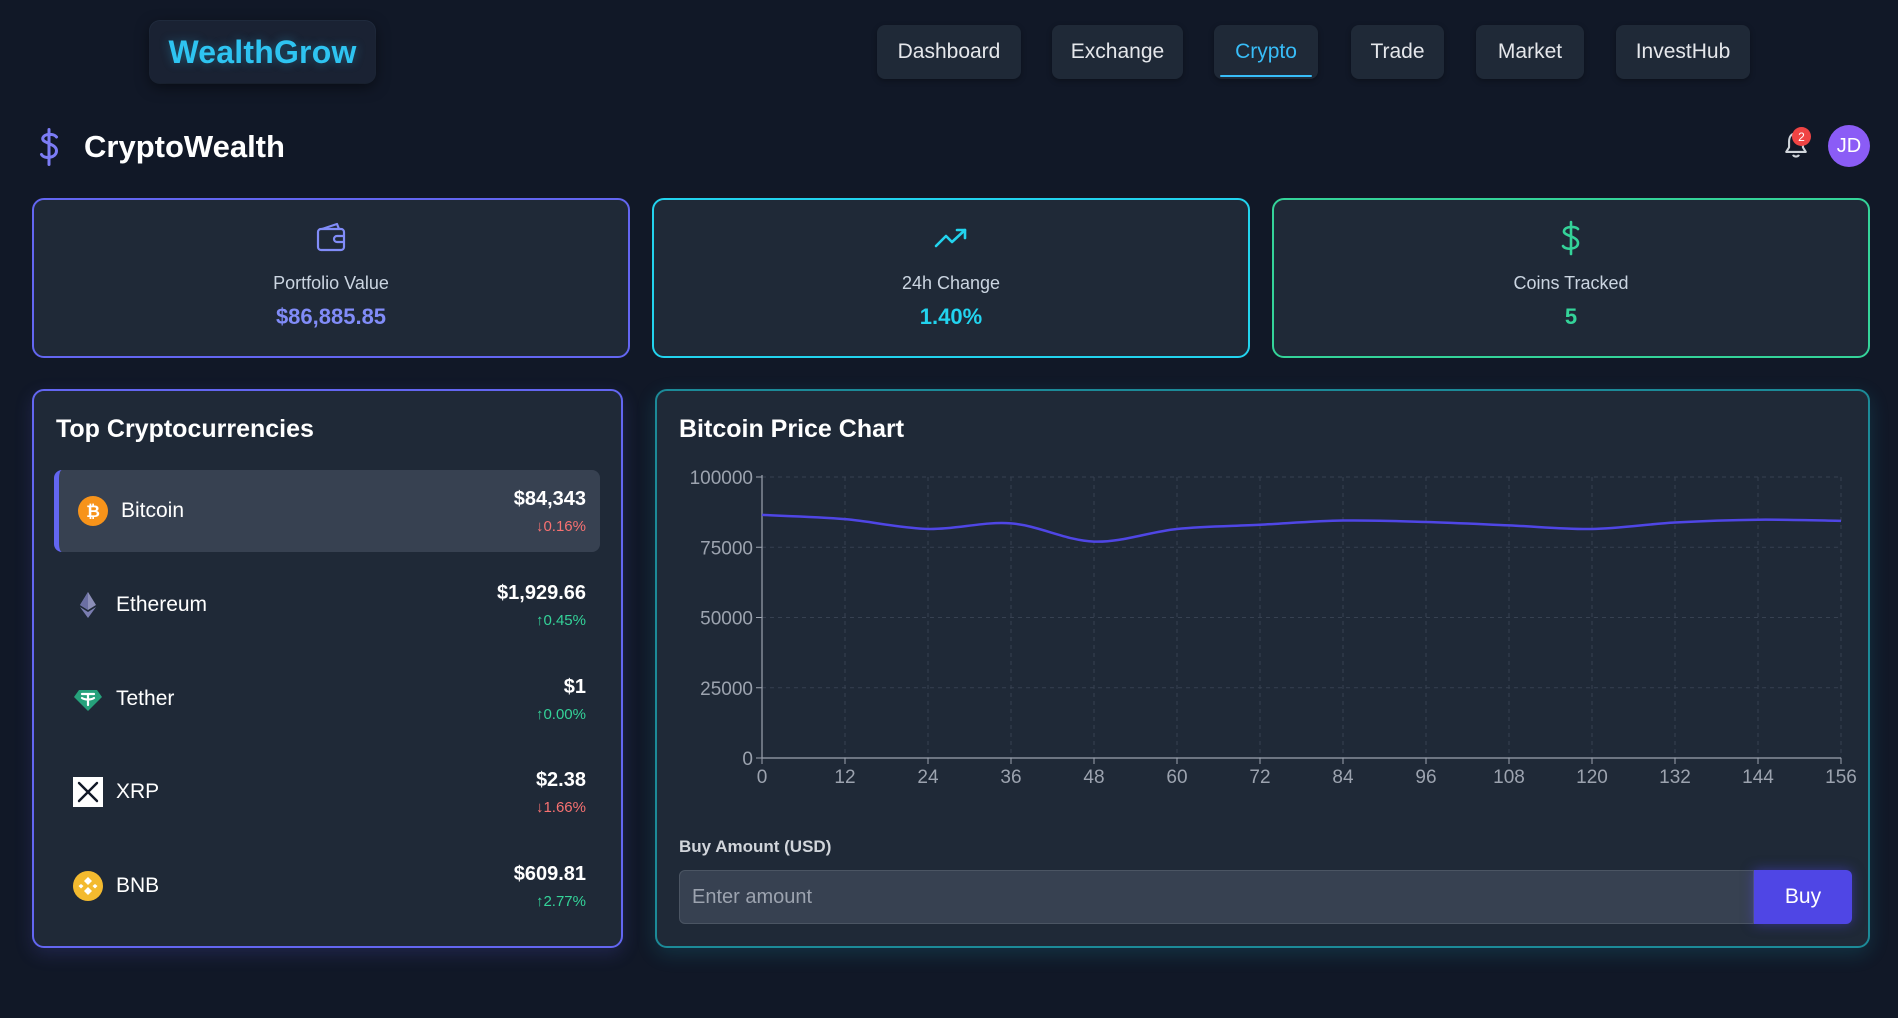  Describe the element at coordinates (88, 700) in the screenshot. I see `tether-icon` at that location.